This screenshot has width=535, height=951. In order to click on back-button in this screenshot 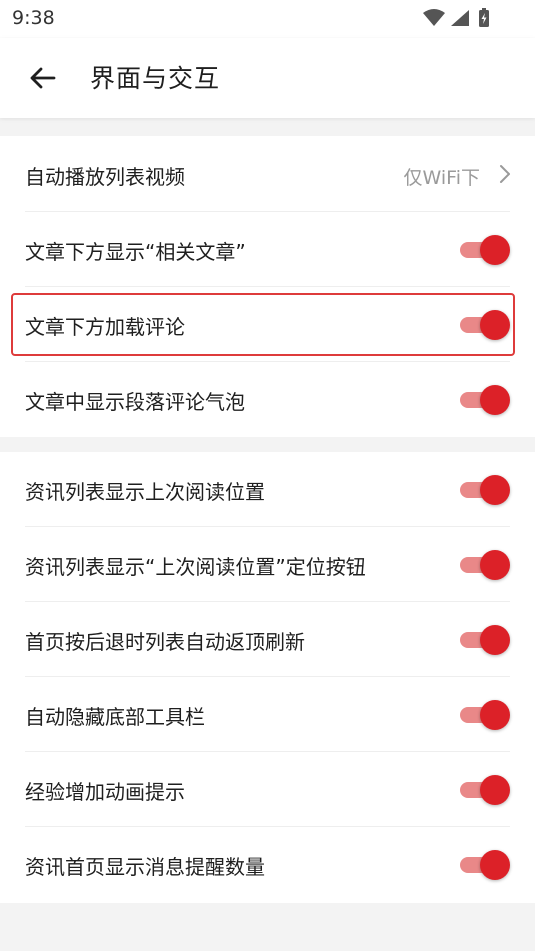, I will do `click(42, 78)`.